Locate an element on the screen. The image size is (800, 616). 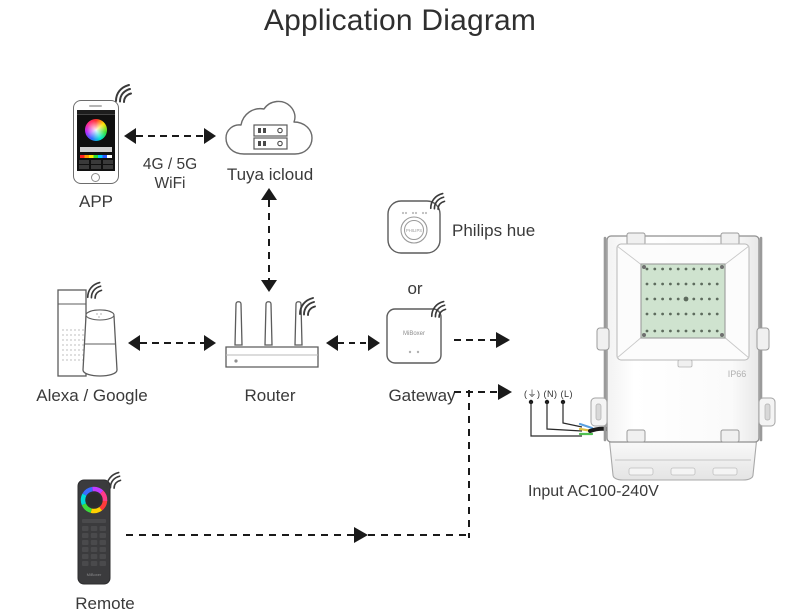
color-wheel-icon is located at coordinates (96, 130).